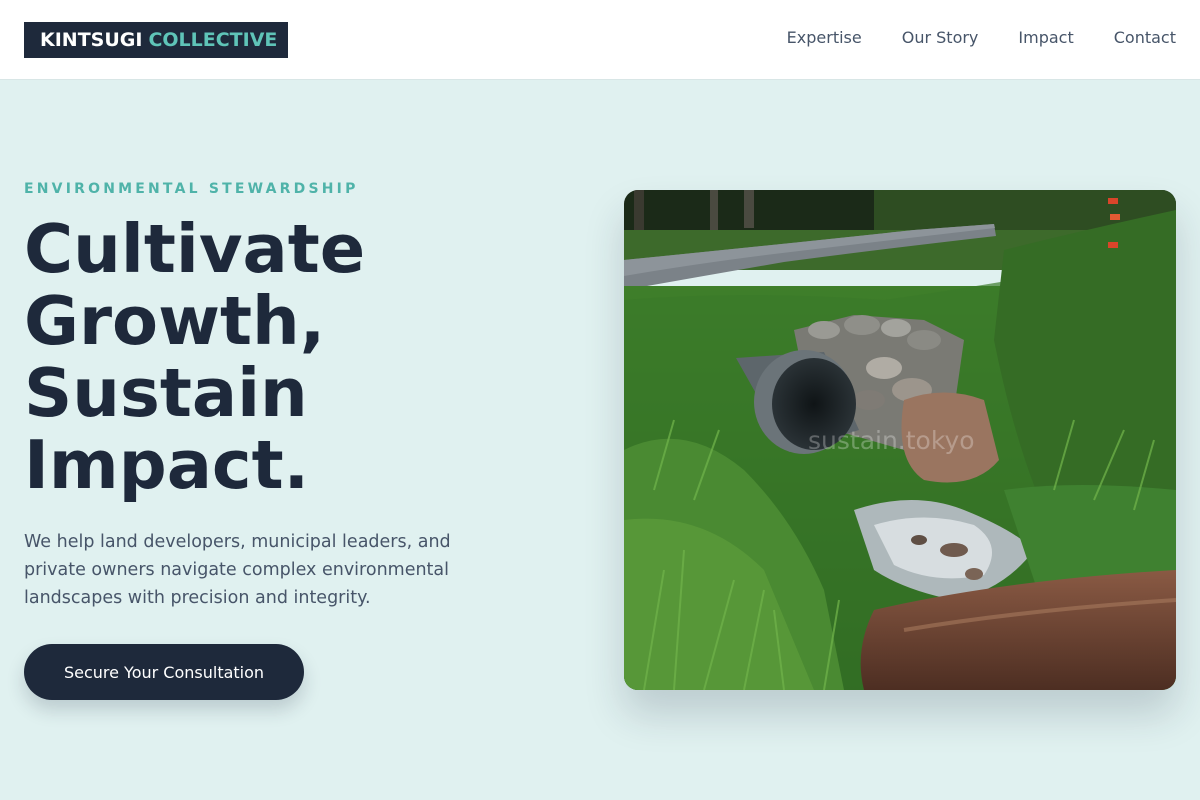 This screenshot has width=1200, height=800. Describe the element at coordinates (824, 38) in the screenshot. I see `nav-link-expertise: Expertise` at that location.